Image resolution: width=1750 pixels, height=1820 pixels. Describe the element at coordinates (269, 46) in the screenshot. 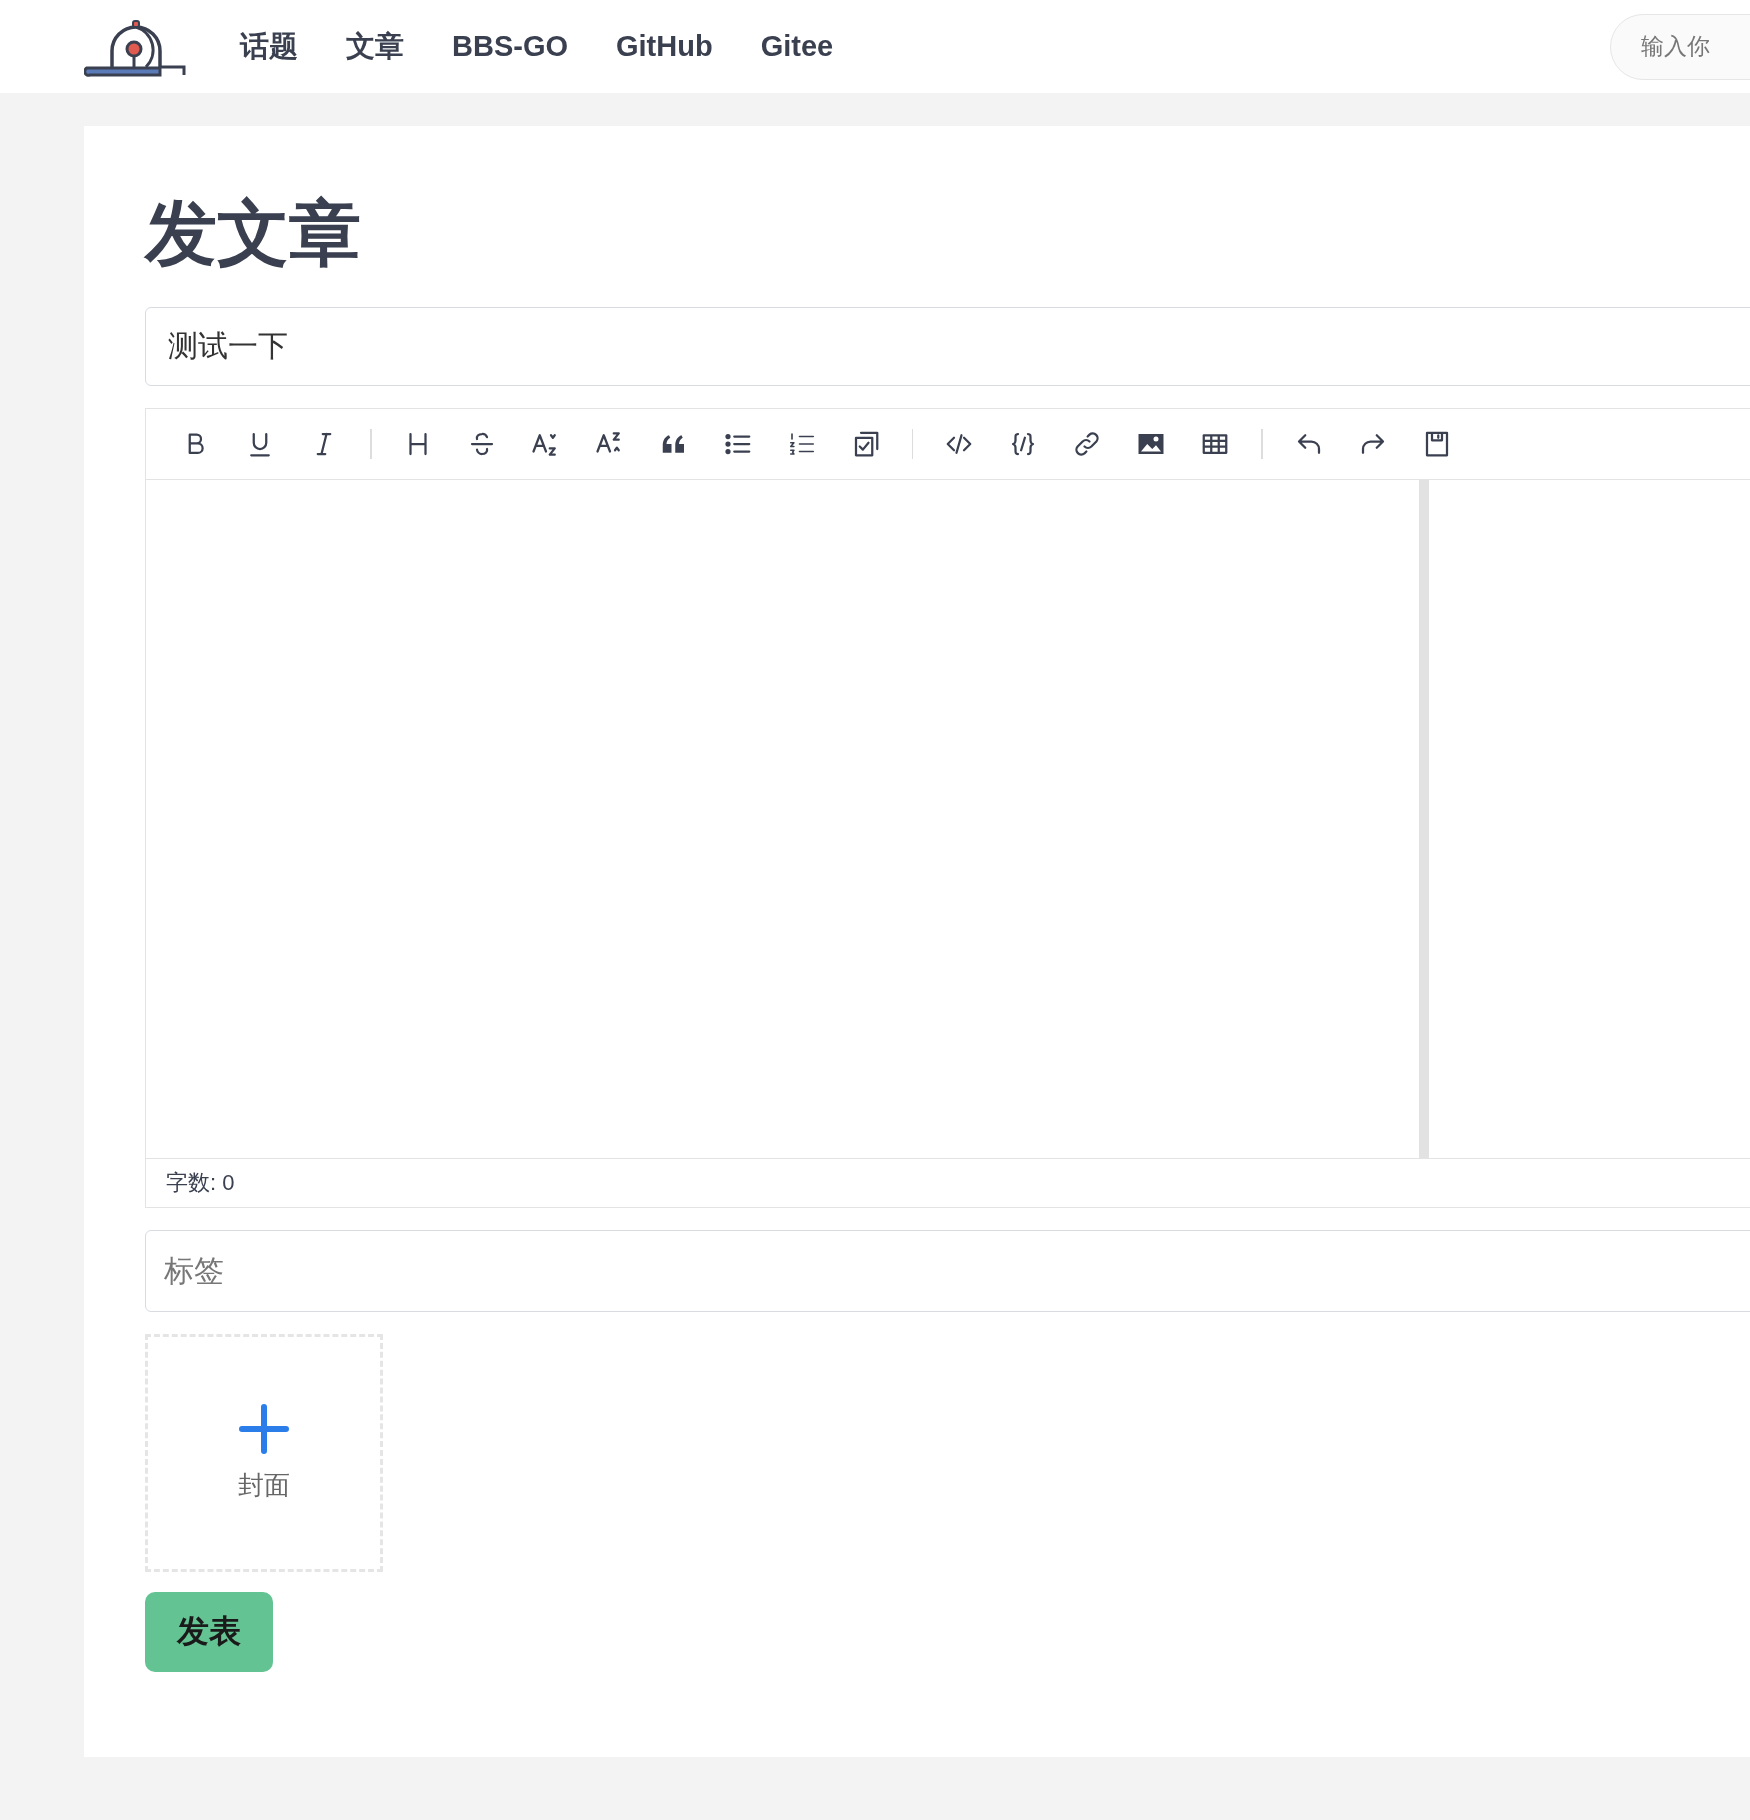

I see `nav-link: 话题` at that location.